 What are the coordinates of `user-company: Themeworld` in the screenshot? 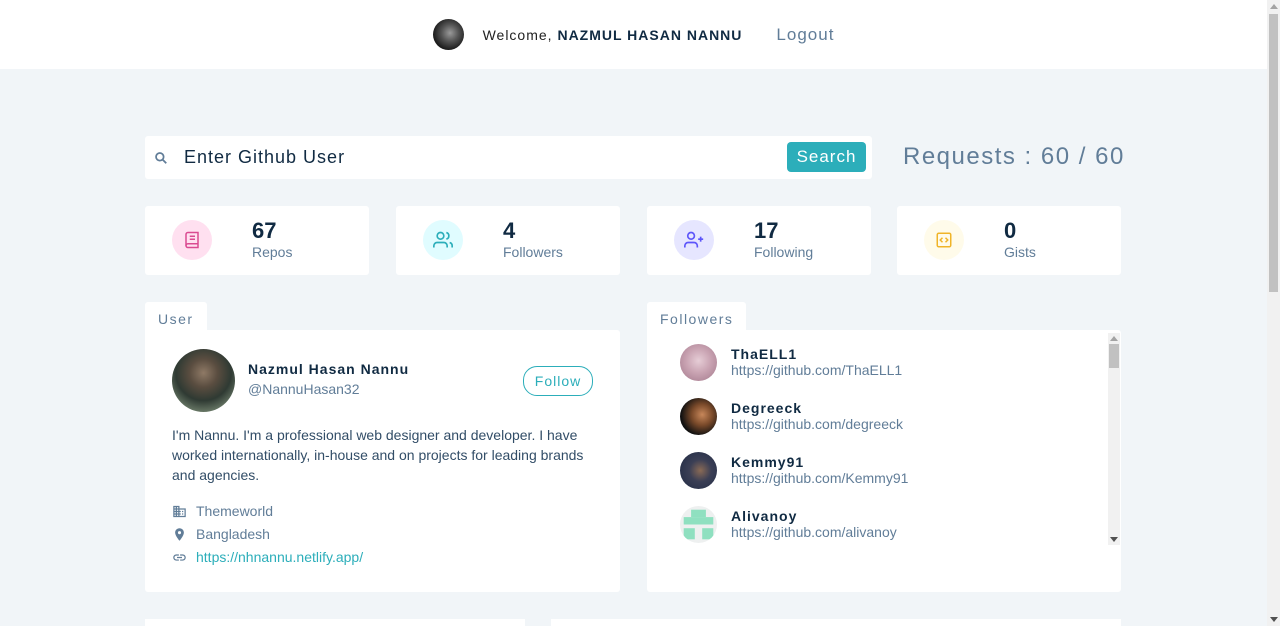 It's located at (222, 511).